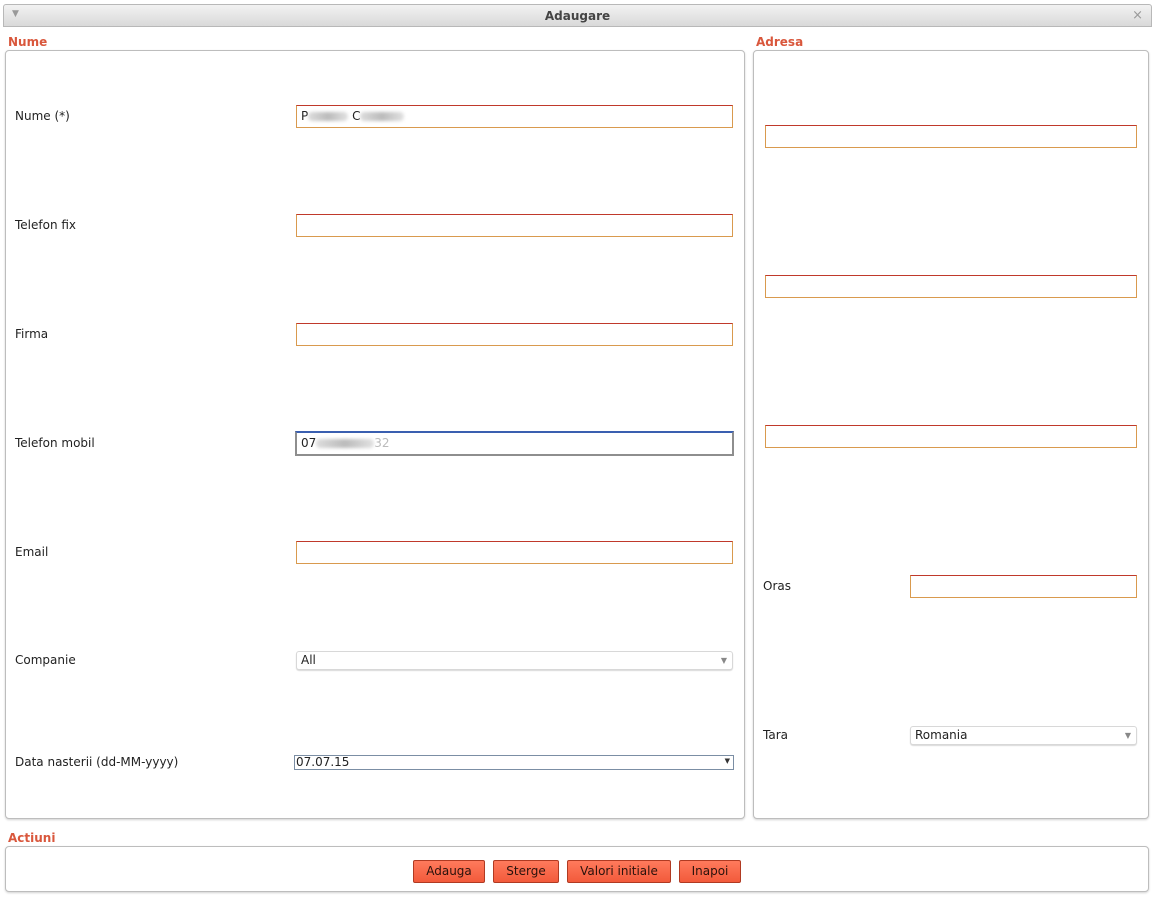 The height and width of the screenshot is (903, 1155). I want to click on dropdown-arrow-icon: ▼, so click(727, 761).